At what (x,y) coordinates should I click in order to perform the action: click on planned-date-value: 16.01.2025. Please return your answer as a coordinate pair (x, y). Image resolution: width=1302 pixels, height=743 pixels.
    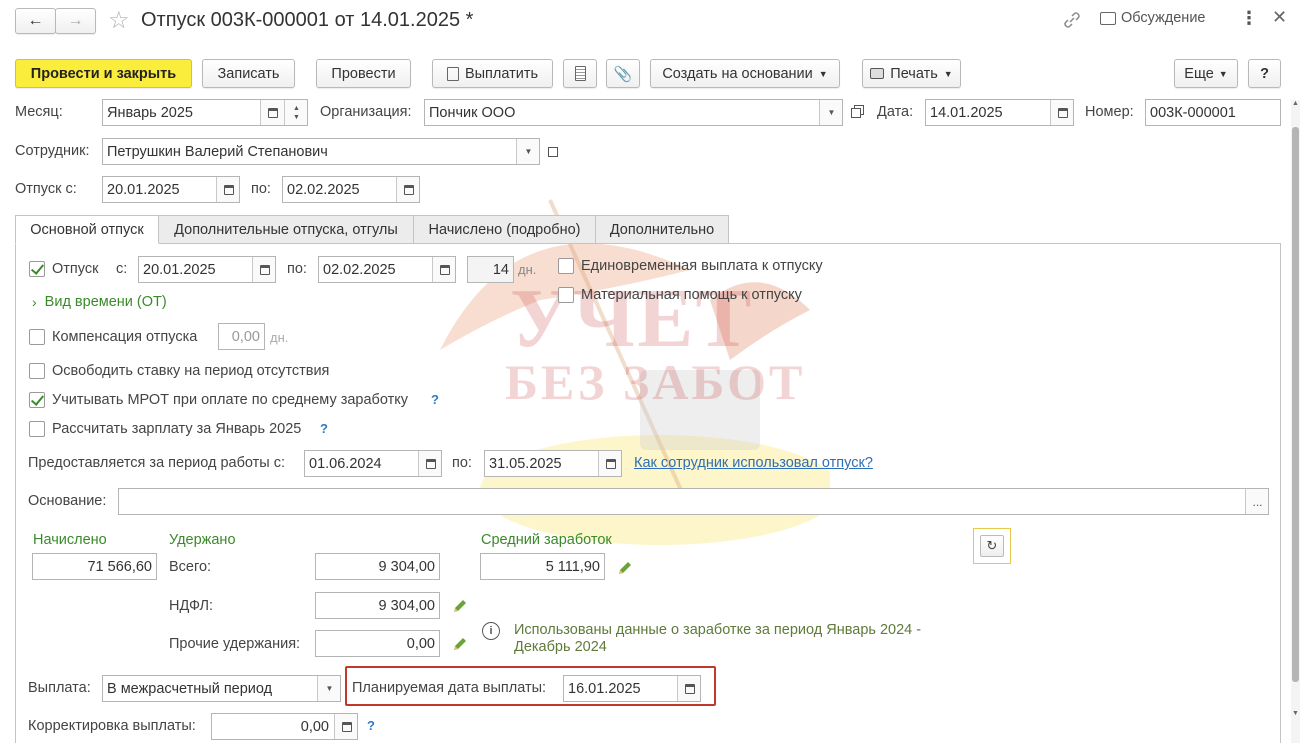
    Looking at the image, I should click on (604, 688).